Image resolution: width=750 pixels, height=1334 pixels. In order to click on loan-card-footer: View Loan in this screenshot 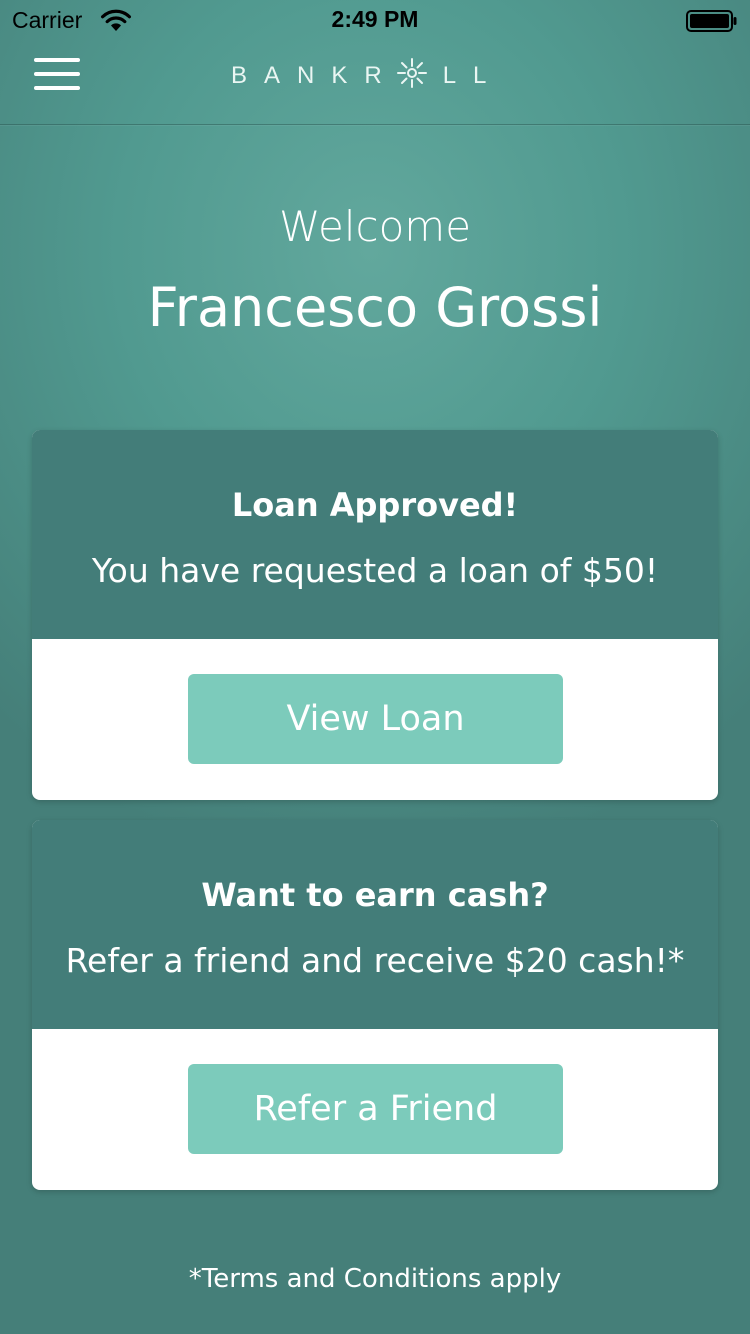, I will do `click(375, 719)`.